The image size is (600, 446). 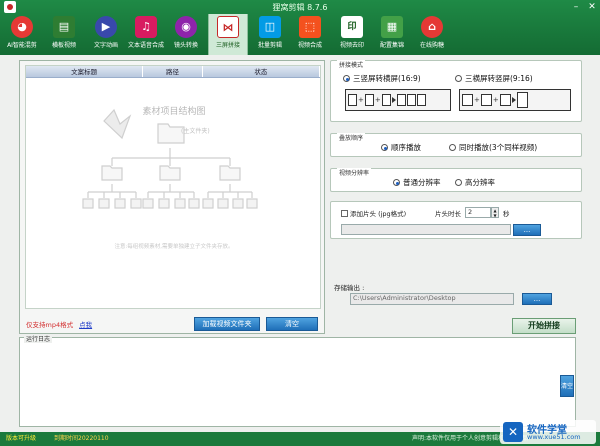 I want to click on intro-duration-unit: 秒, so click(x=506, y=214).